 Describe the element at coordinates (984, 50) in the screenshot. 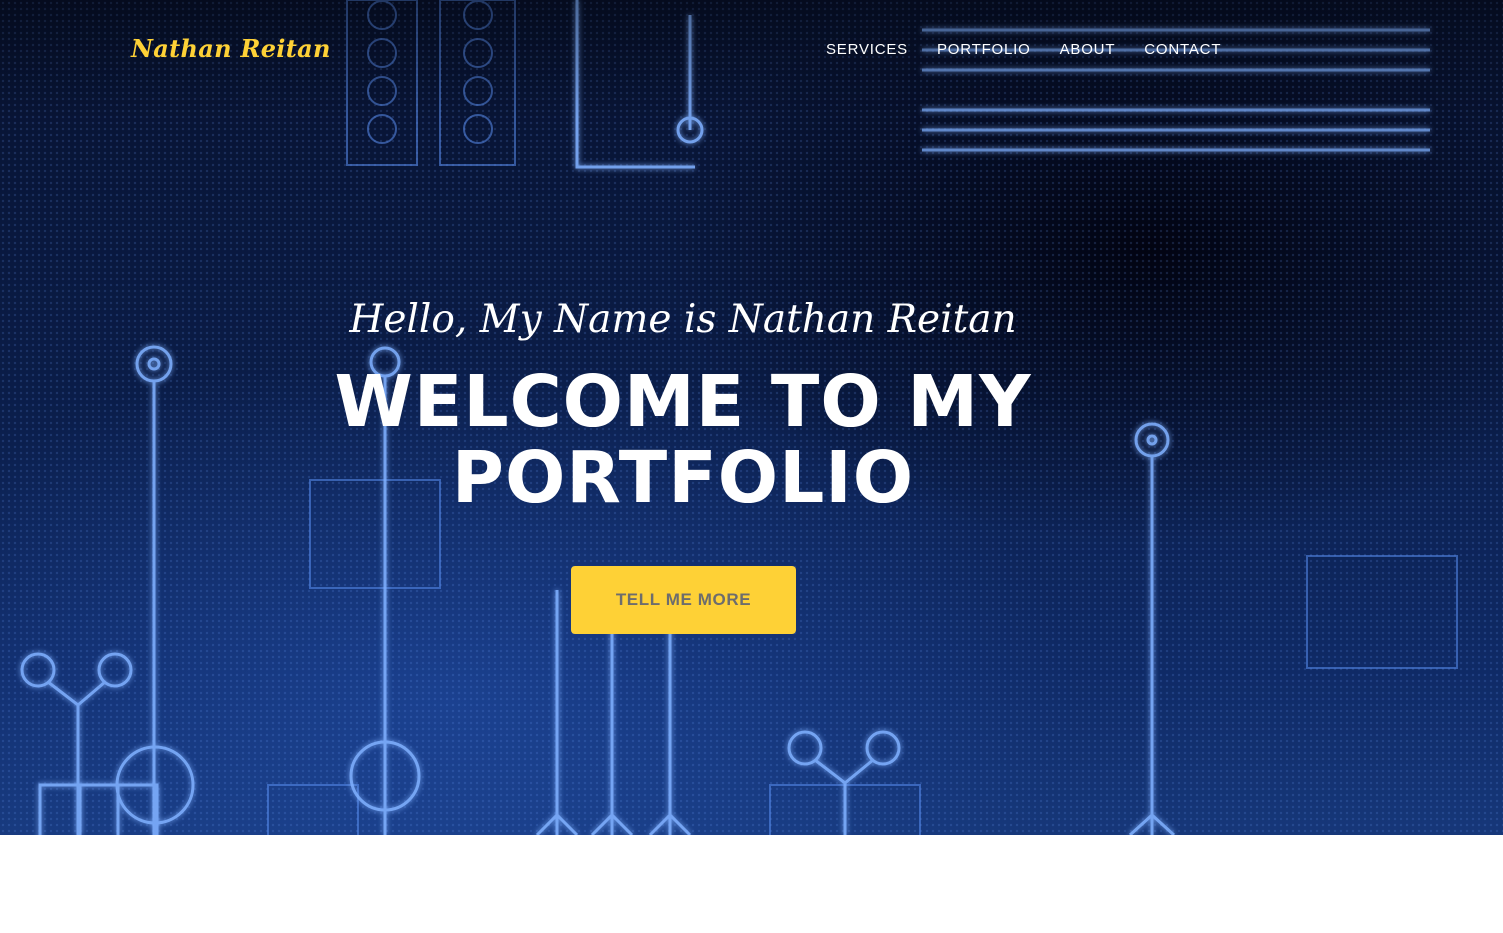

I see `nav-item-portfolio: PORTFOLIO` at that location.